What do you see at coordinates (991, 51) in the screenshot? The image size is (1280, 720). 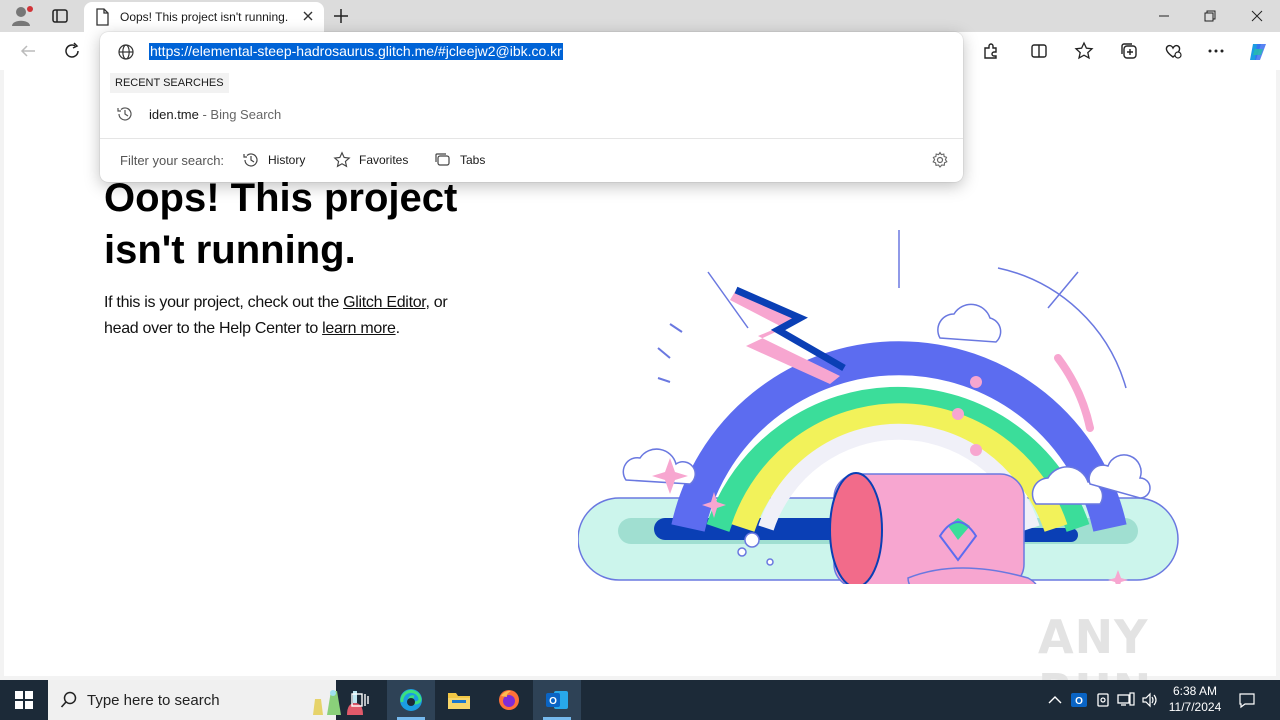 I see `extensions-icon` at bounding box center [991, 51].